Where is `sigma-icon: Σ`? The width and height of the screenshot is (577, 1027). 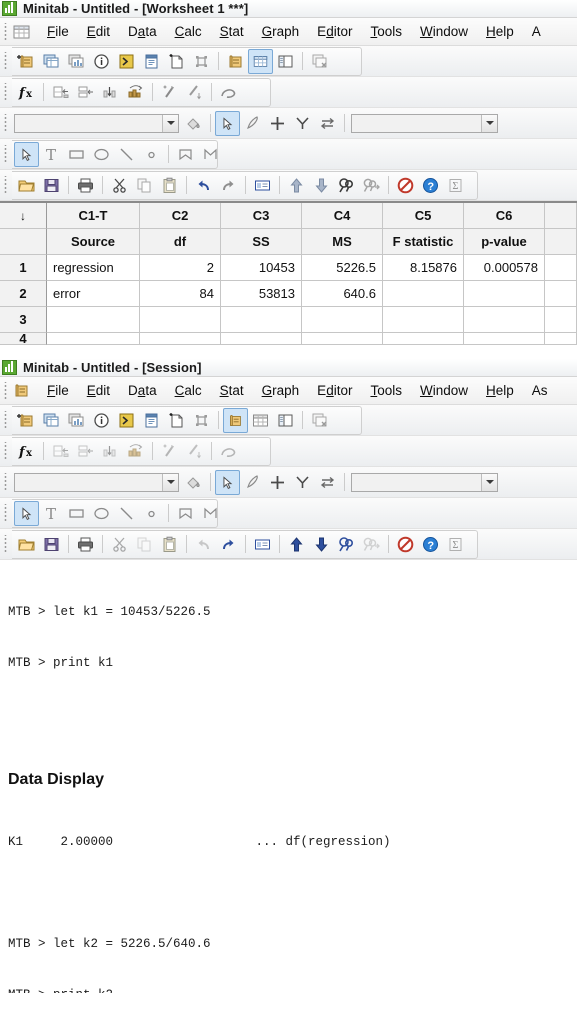 sigma-icon: Σ is located at coordinates (455, 185).